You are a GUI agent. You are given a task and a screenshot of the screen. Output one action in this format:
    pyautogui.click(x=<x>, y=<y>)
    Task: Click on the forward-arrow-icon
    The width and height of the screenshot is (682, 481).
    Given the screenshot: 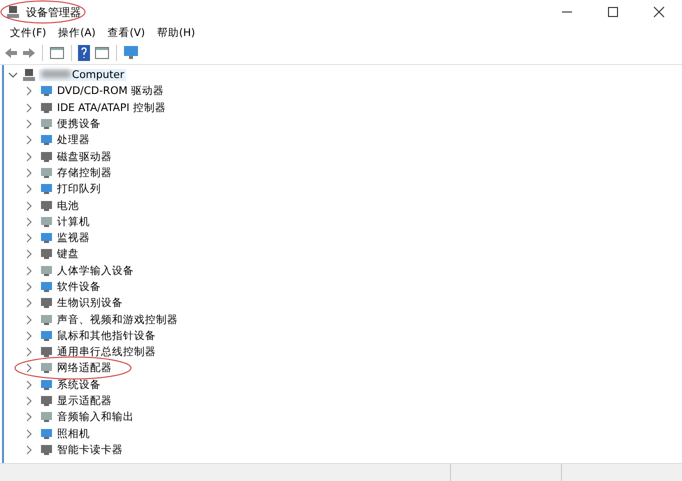 What is the action you would take?
    pyautogui.click(x=29, y=53)
    